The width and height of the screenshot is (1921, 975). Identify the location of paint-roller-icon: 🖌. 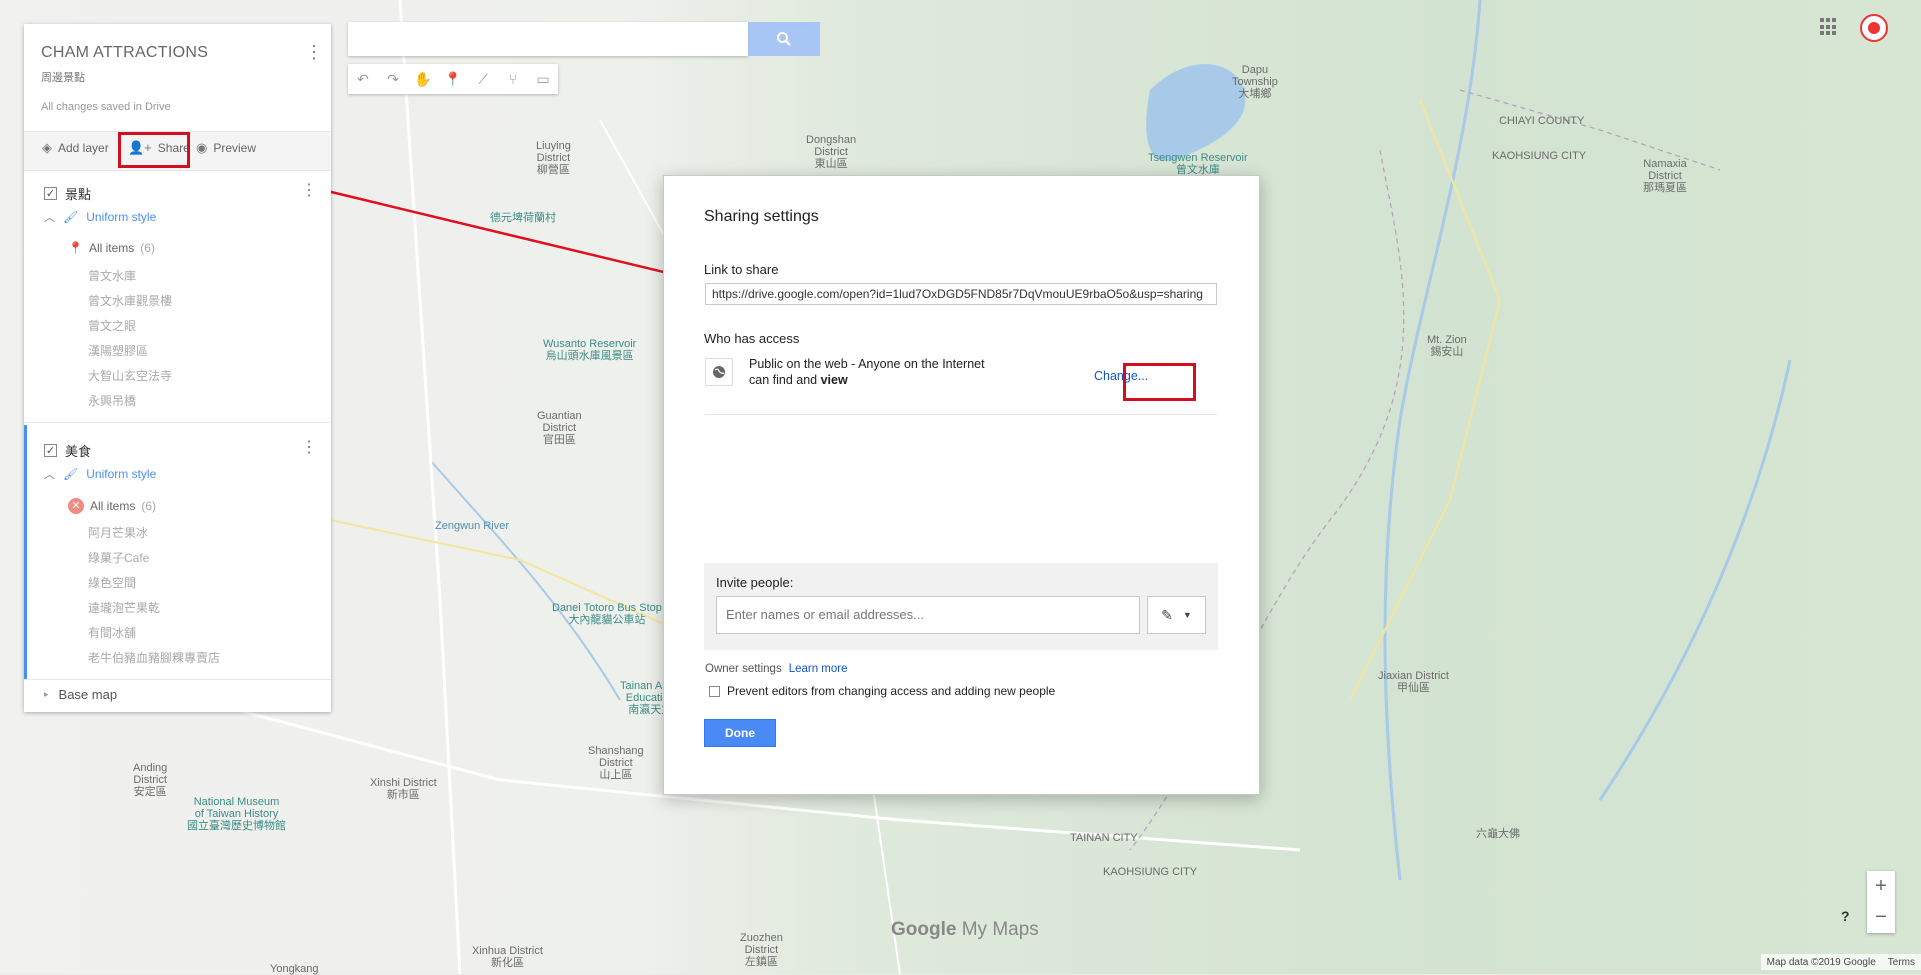
(71, 474).